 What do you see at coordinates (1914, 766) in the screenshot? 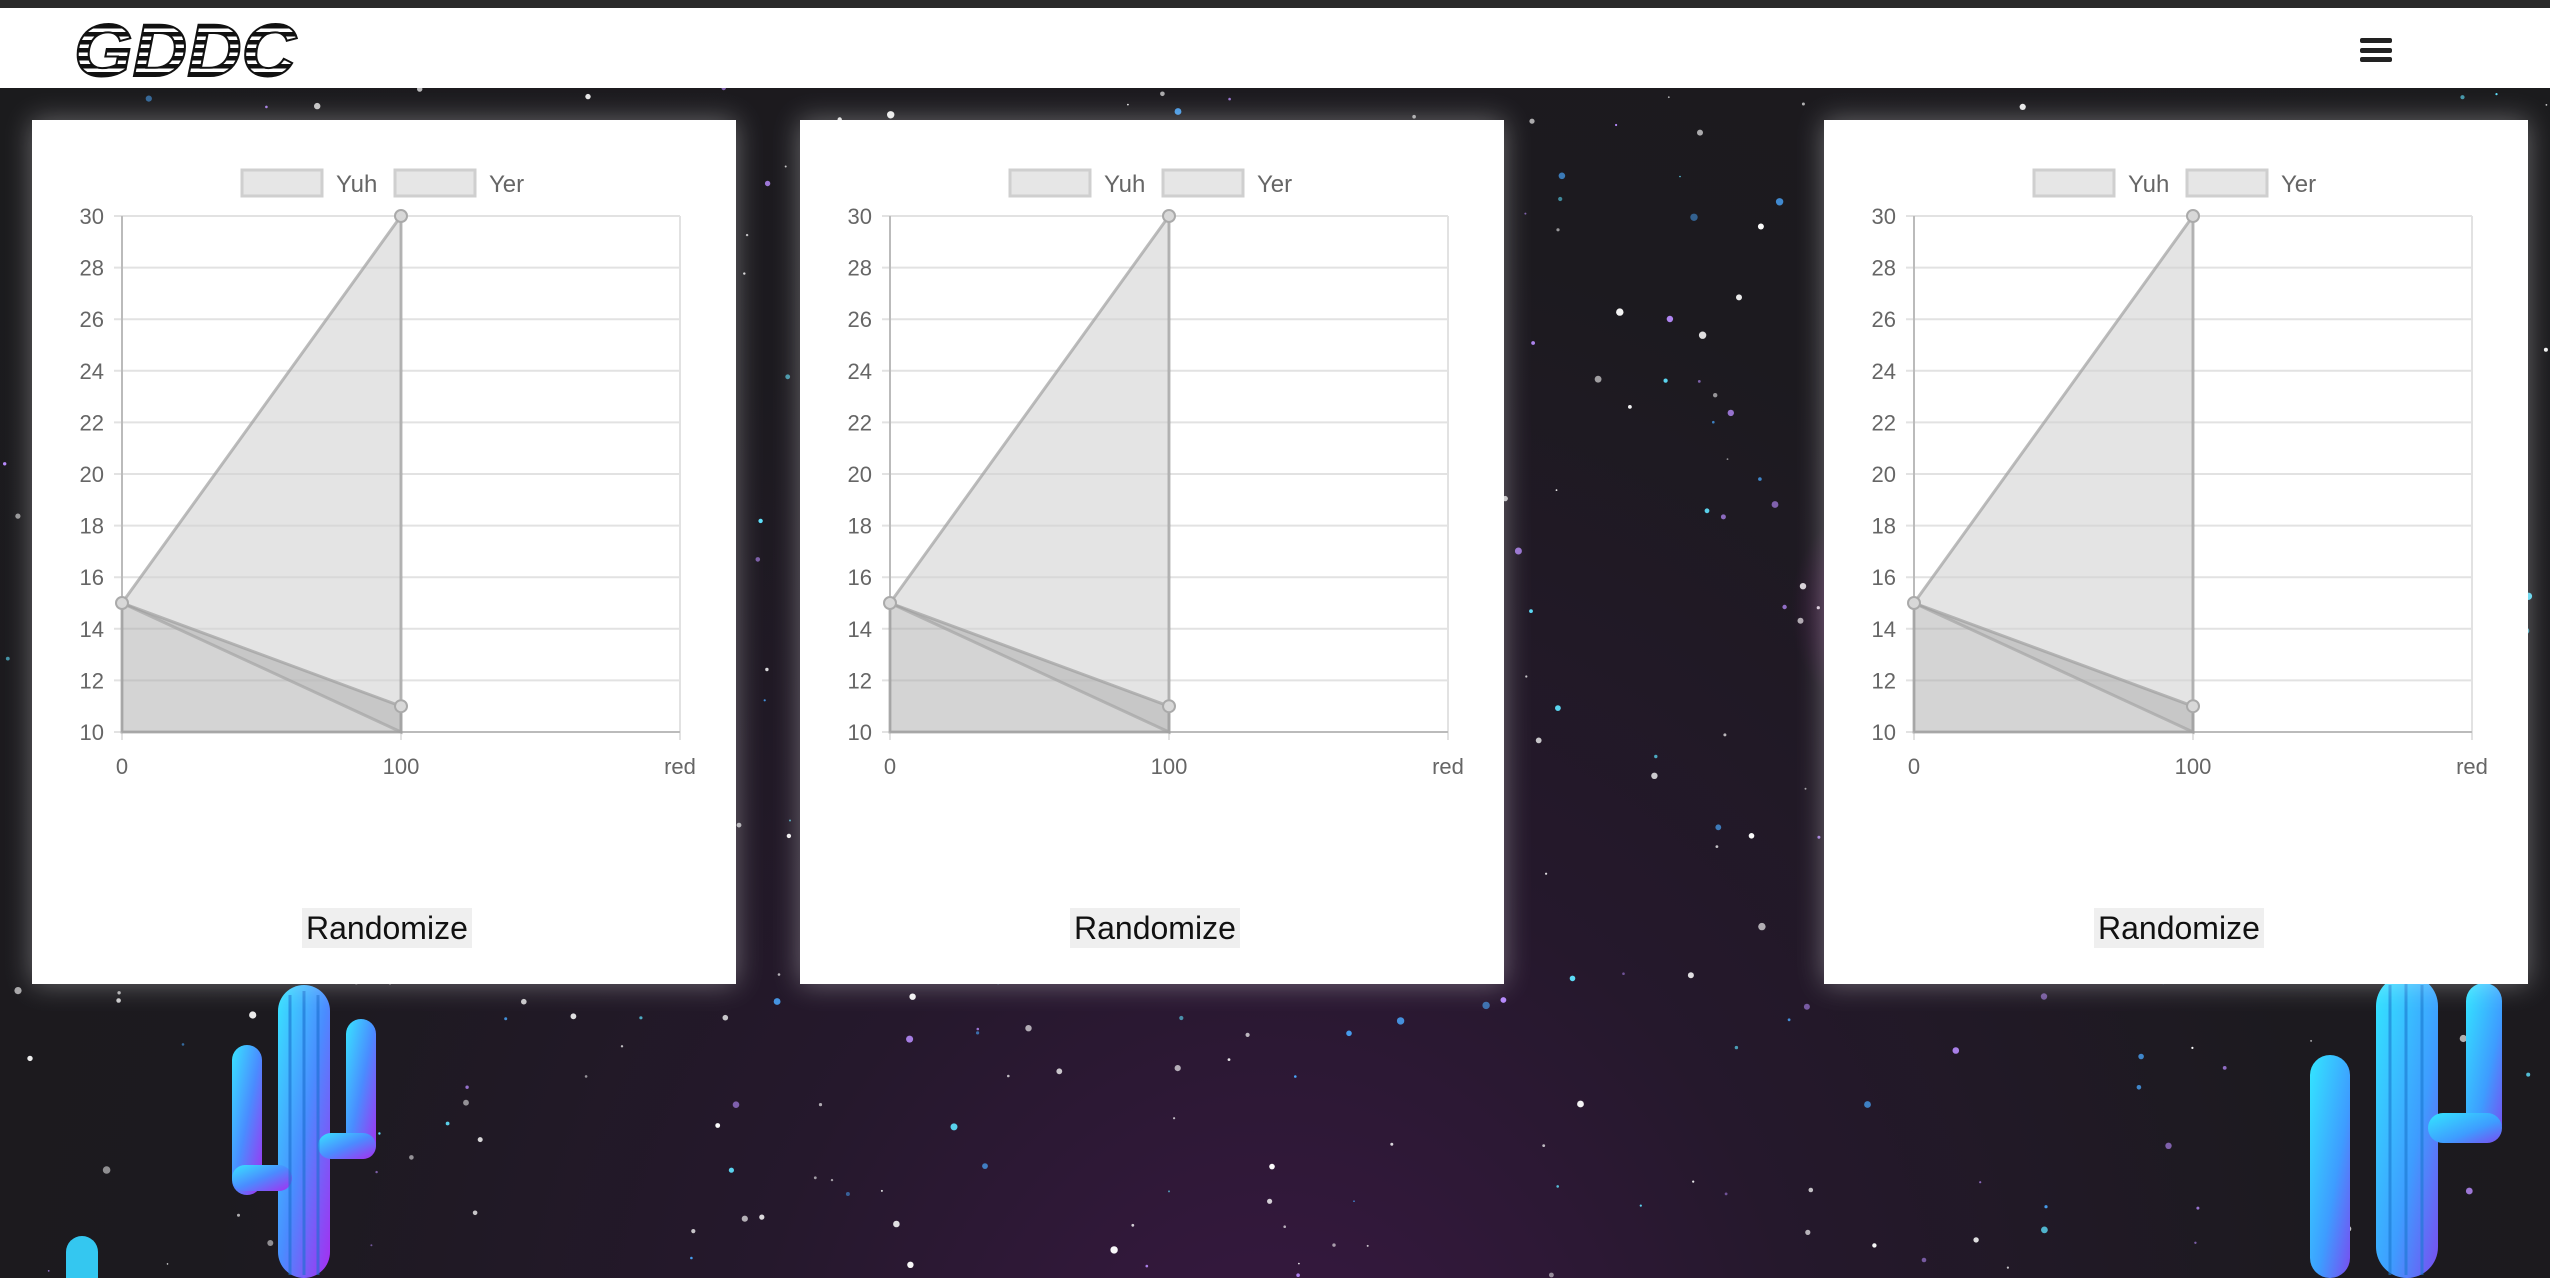
I see `x-tick-label: 0` at bounding box center [1914, 766].